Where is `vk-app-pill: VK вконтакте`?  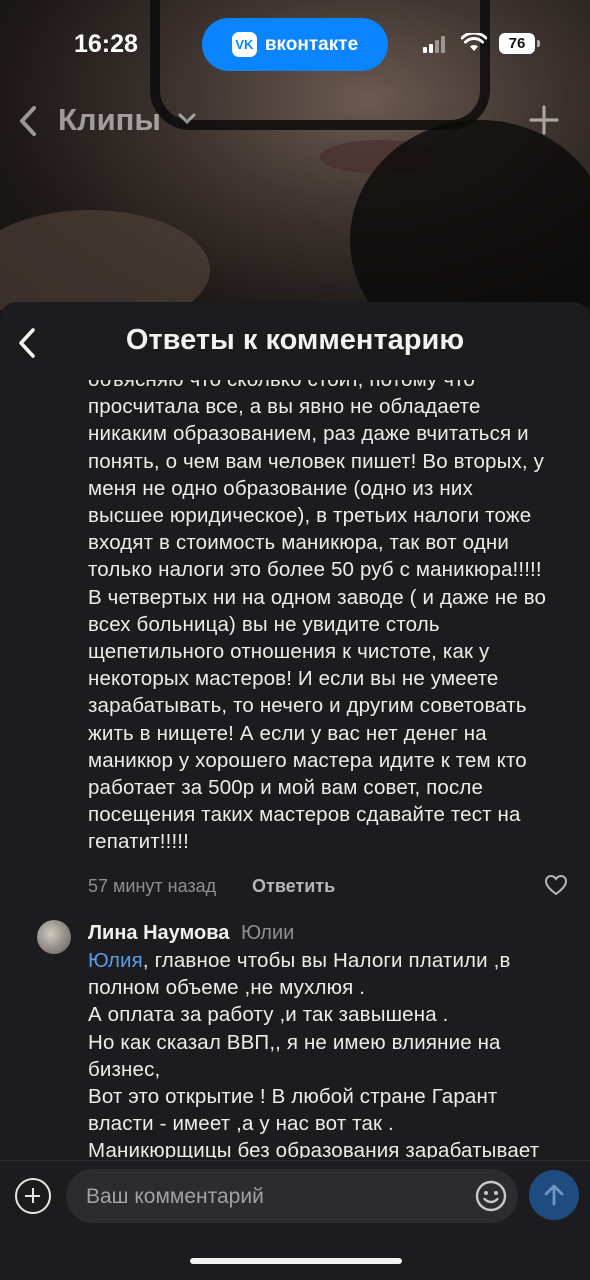
vk-app-pill: VK вконтакте is located at coordinates (295, 44).